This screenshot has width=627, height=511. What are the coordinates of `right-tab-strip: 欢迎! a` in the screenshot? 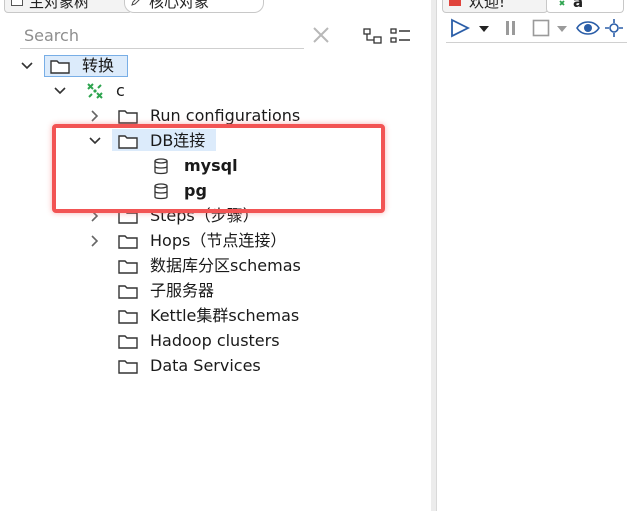 It's located at (531, 7).